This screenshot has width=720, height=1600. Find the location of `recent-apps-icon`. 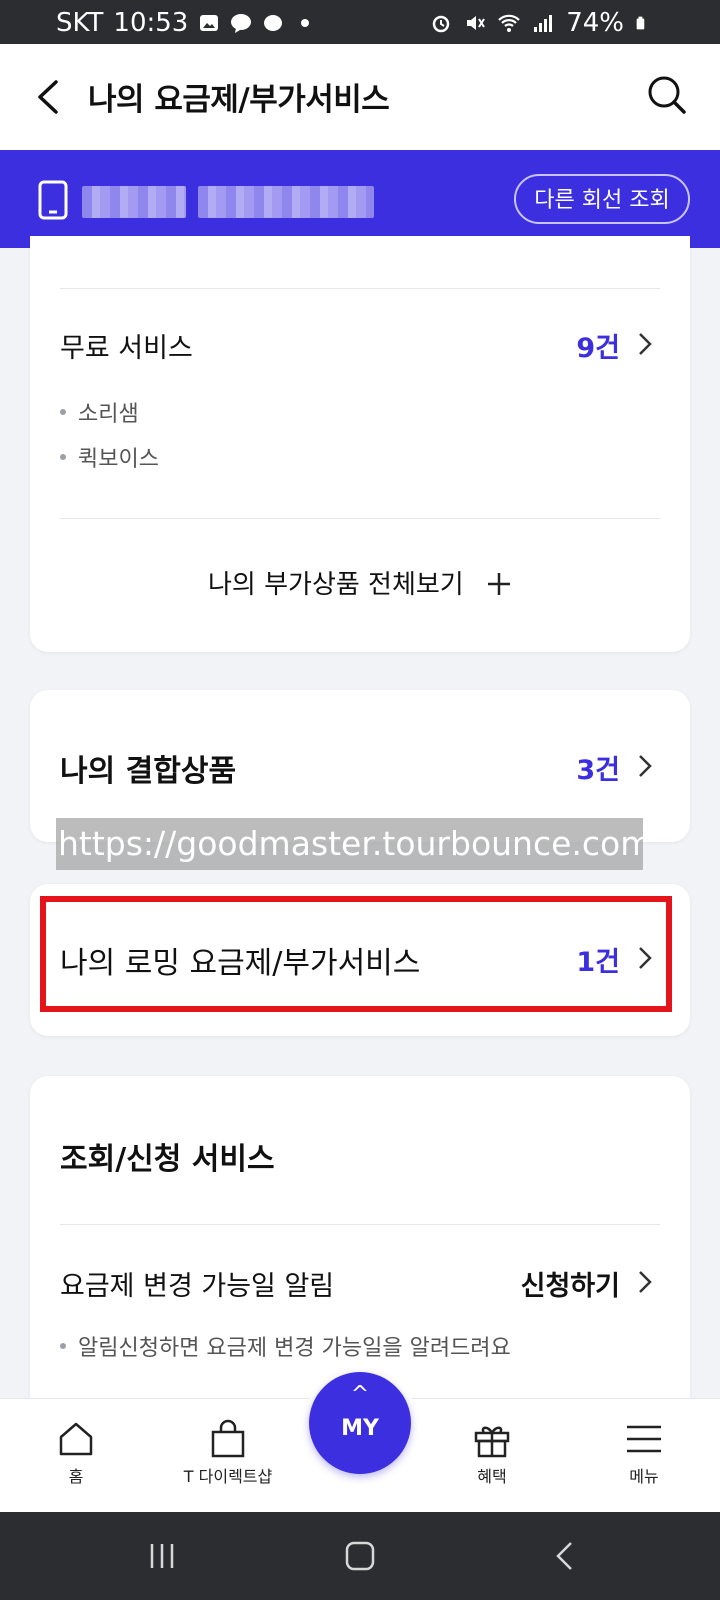

recent-apps-icon is located at coordinates (162, 1556).